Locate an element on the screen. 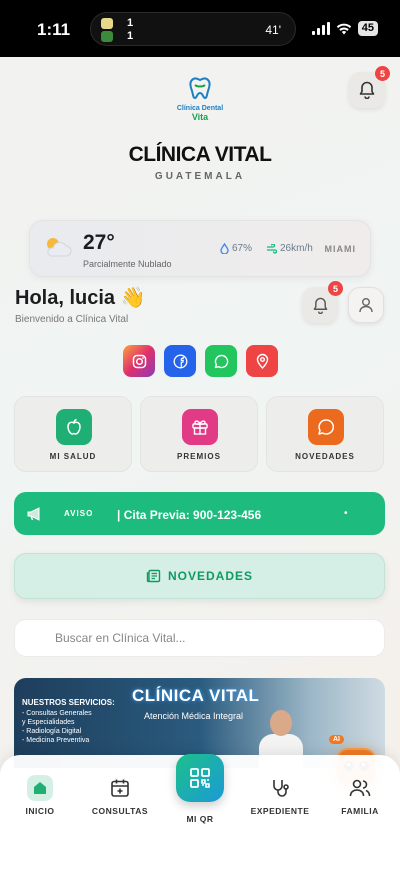 The image size is (400, 870). battery-level: 45 is located at coordinates (367, 28).